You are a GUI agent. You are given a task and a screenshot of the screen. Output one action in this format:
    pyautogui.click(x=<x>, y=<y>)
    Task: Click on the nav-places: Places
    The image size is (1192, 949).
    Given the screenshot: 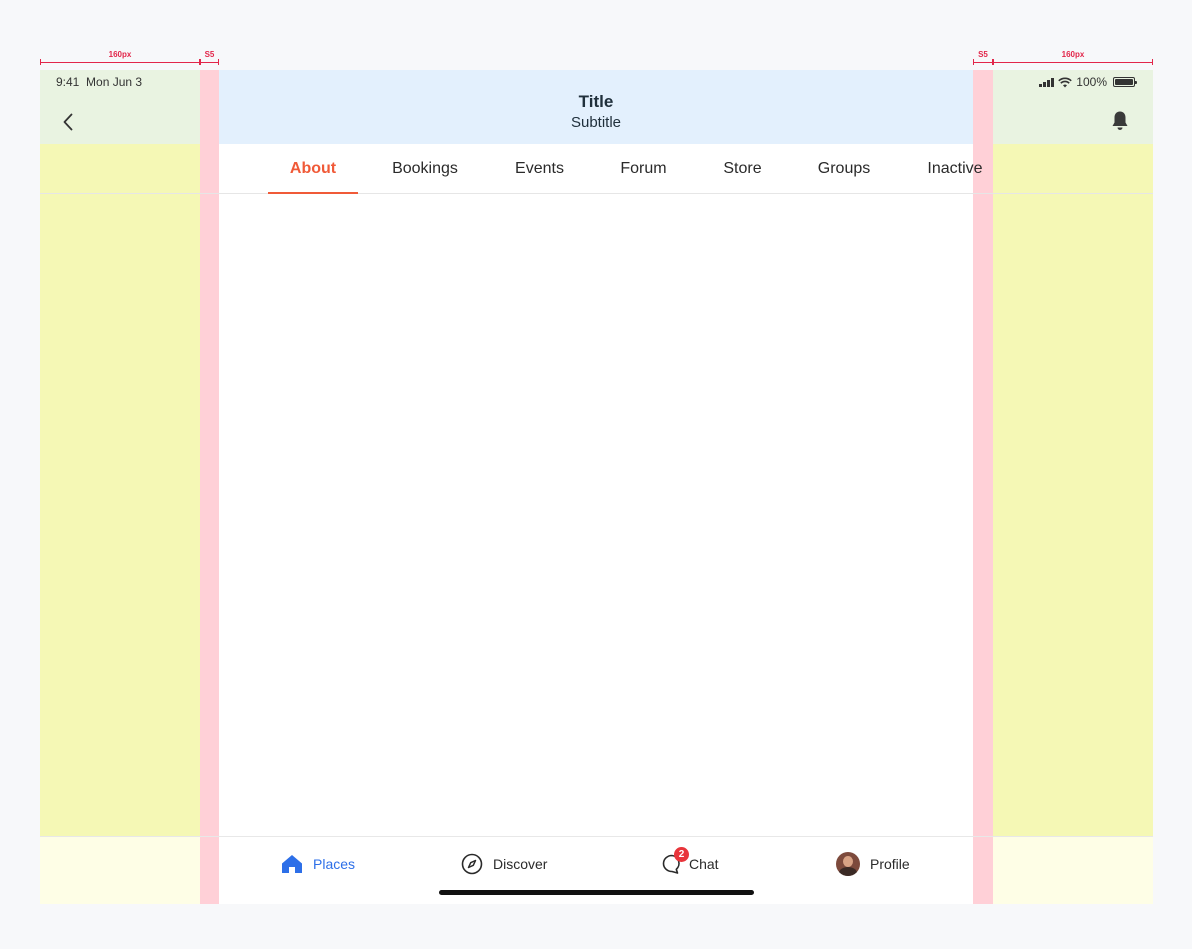 What is the action you would take?
    pyautogui.click(x=318, y=864)
    